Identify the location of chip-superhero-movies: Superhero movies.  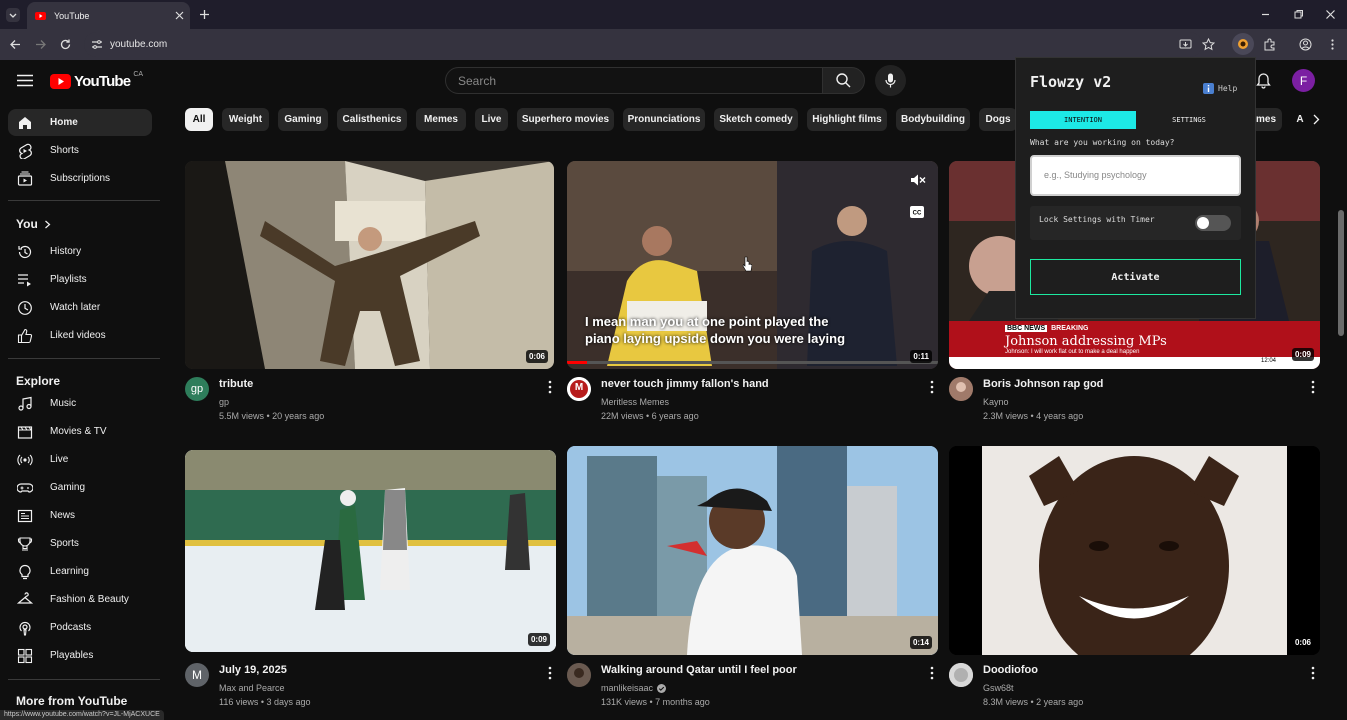
(565, 119).